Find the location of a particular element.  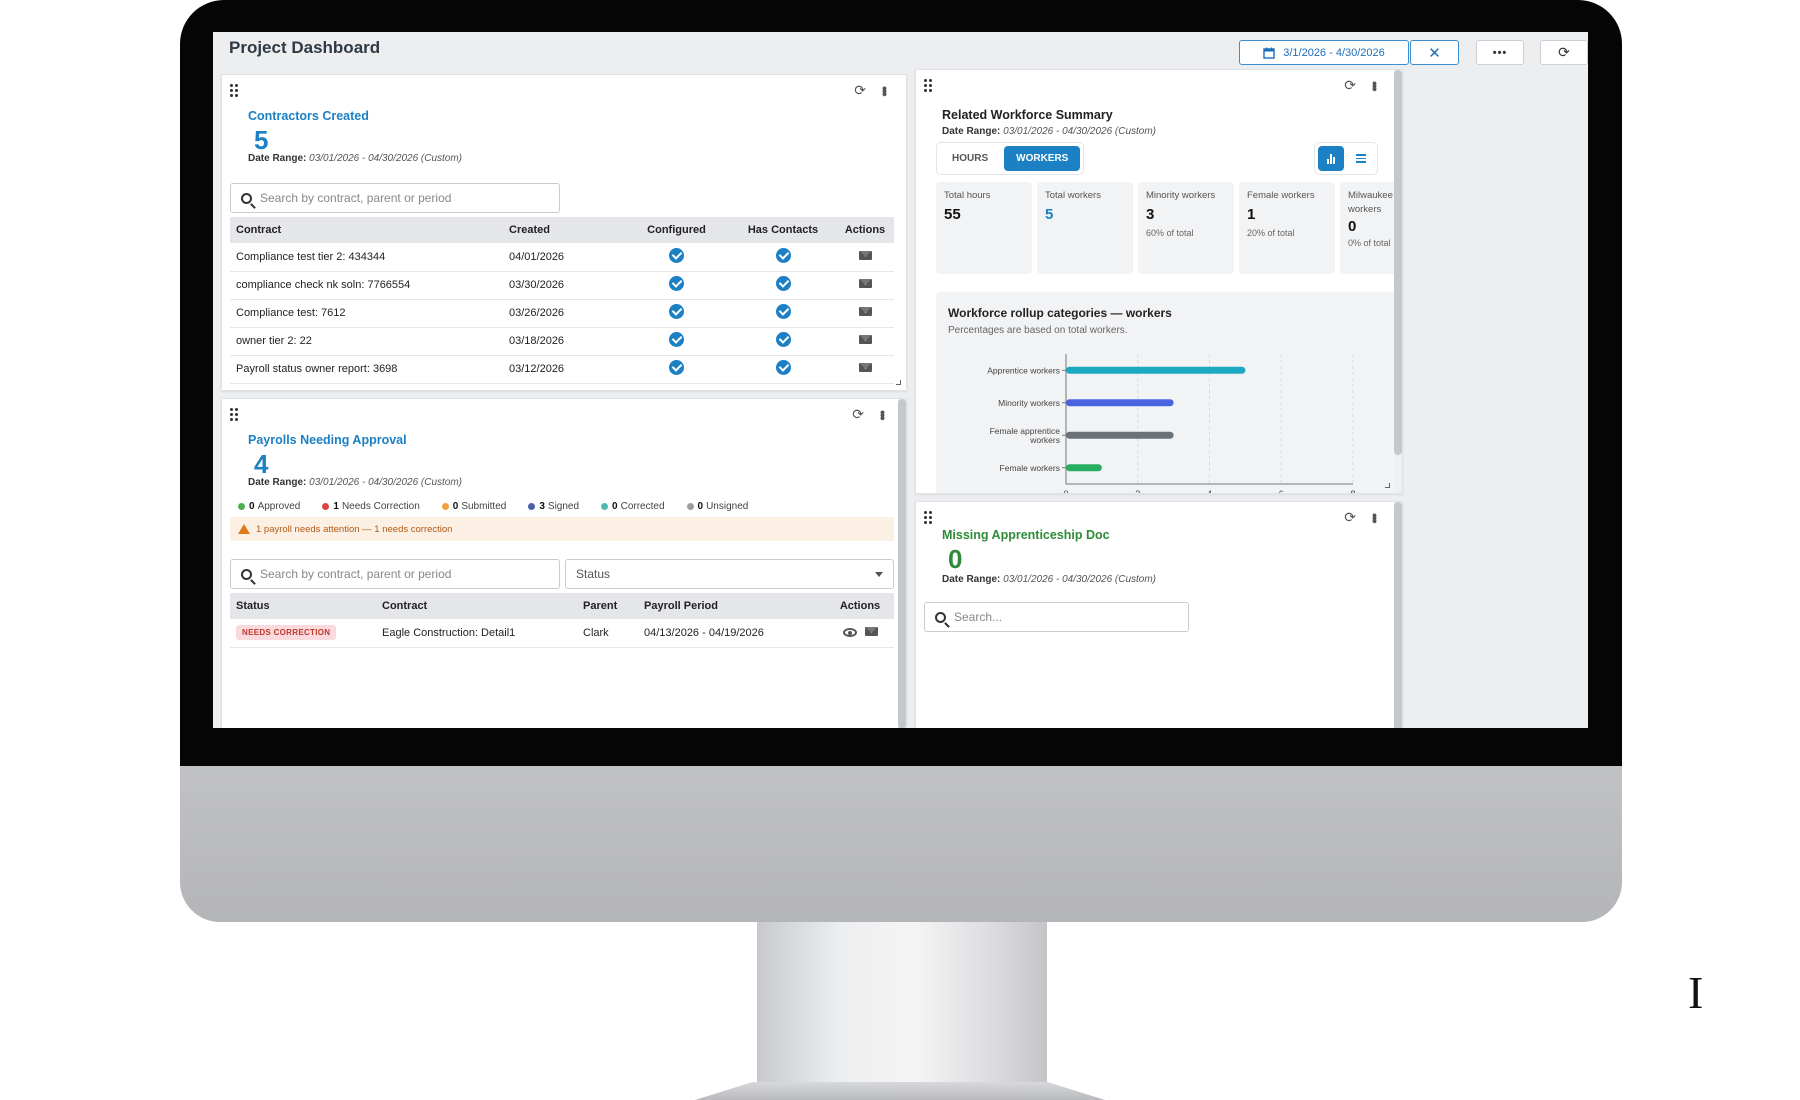

search-icon is located at coordinates (246, 198).